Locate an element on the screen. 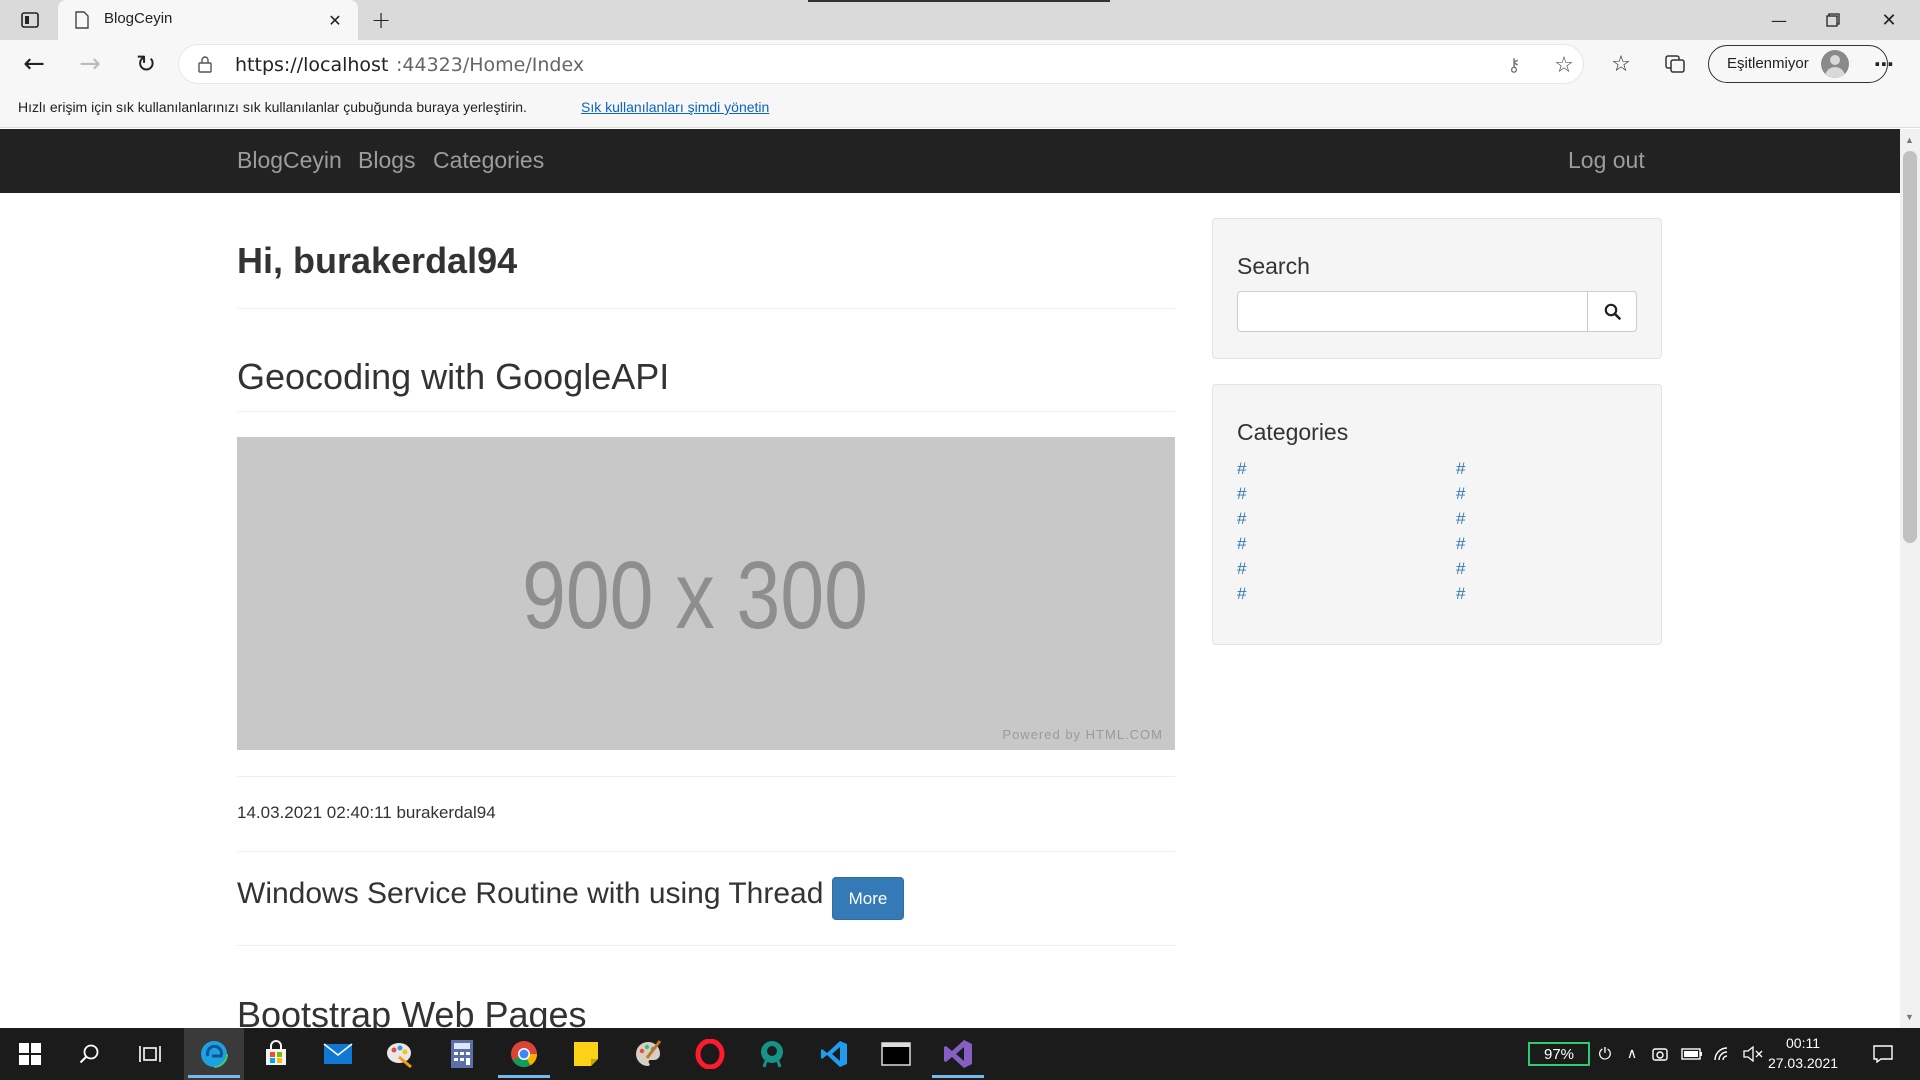  manage-favorites-link: Sık kullanılanları şimdi yönetin is located at coordinates (675, 107).